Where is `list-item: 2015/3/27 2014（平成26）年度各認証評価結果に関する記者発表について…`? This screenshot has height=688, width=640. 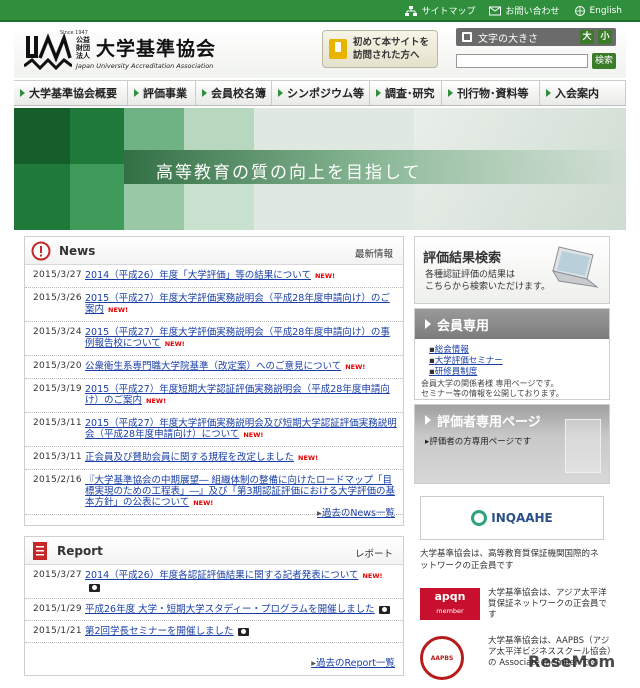
list-item: 2015/3/27 2014（平成26）年度各認証評価結果に関する記者発表について… is located at coordinates (214, 582).